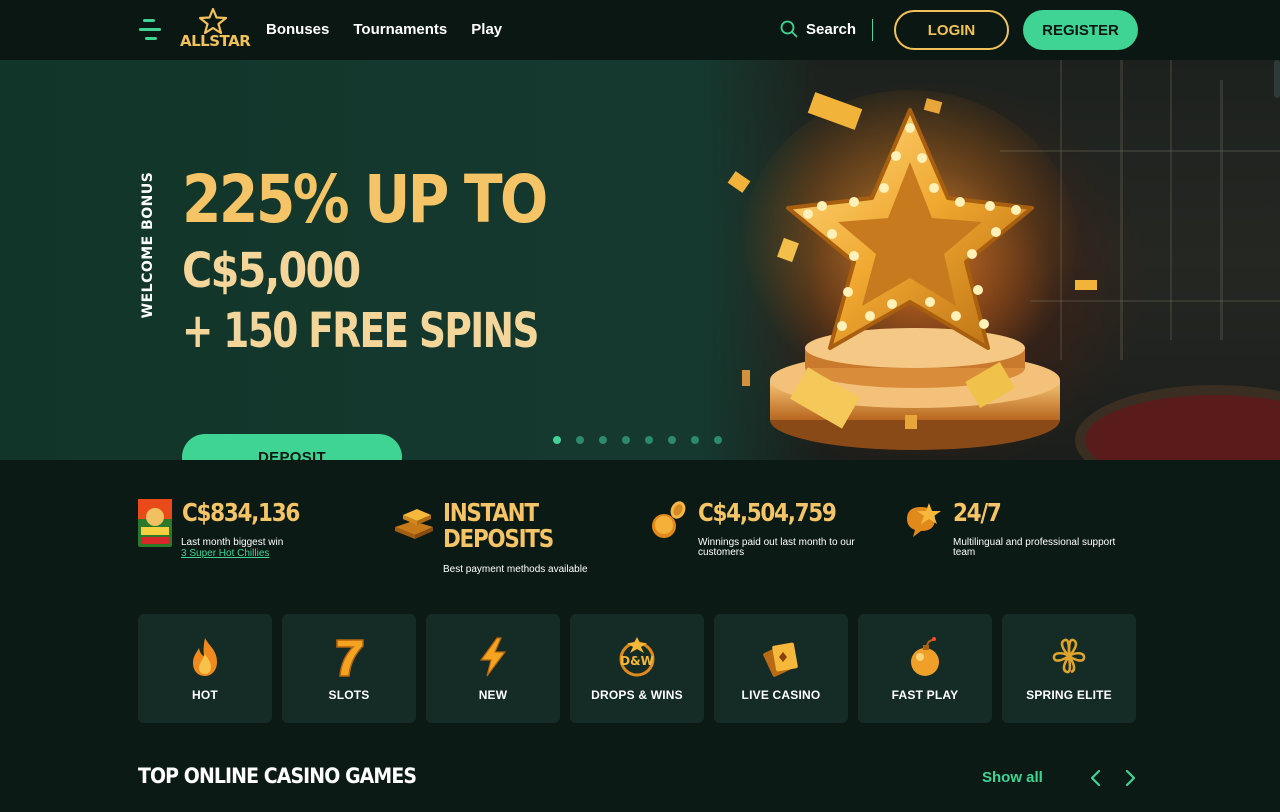 Image resolution: width=1280 pixels, height=812 pixels. I want to click on support-desc-2: team, so click(964, 552).